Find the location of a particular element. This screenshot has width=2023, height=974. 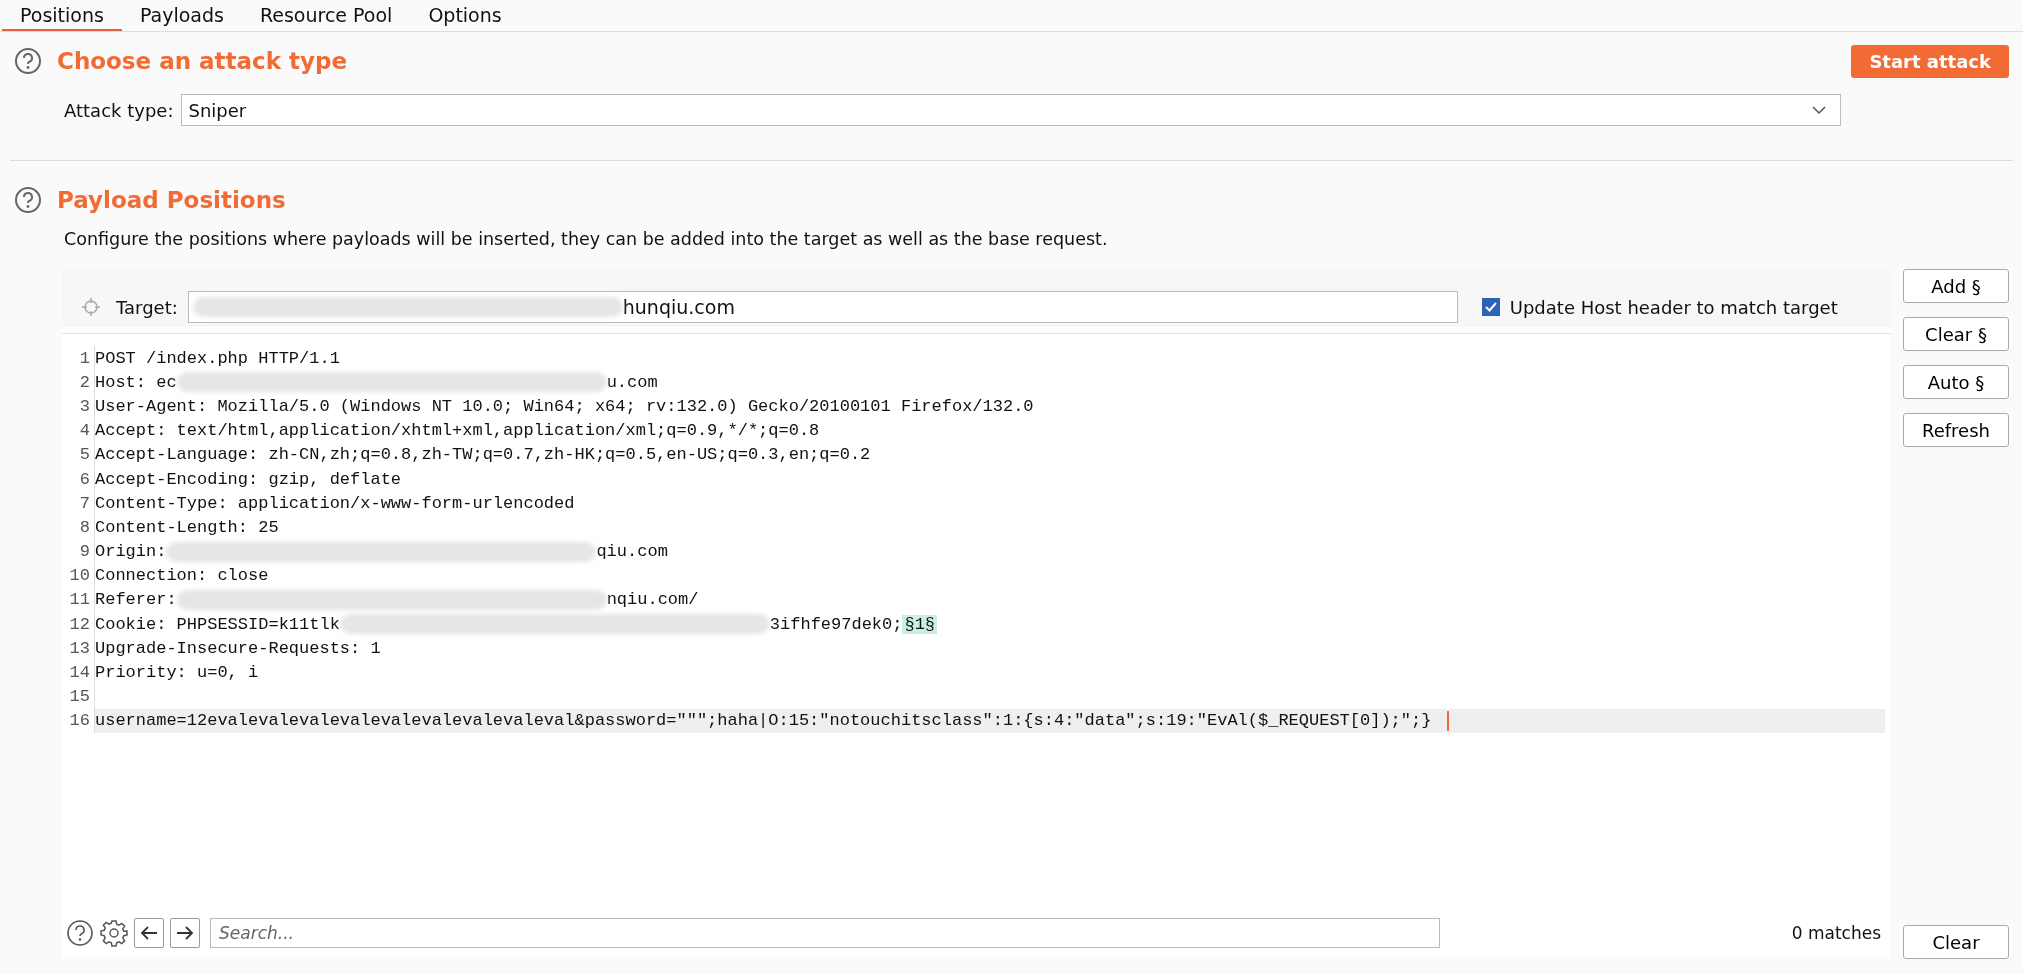

code-text: User-Agent: Mozilla/5.0 (Windows NT 10.0; Win64; x64; rv:132.0) Gecko/20100101 Firefox/132.0 is located at coordinates (564, 406).